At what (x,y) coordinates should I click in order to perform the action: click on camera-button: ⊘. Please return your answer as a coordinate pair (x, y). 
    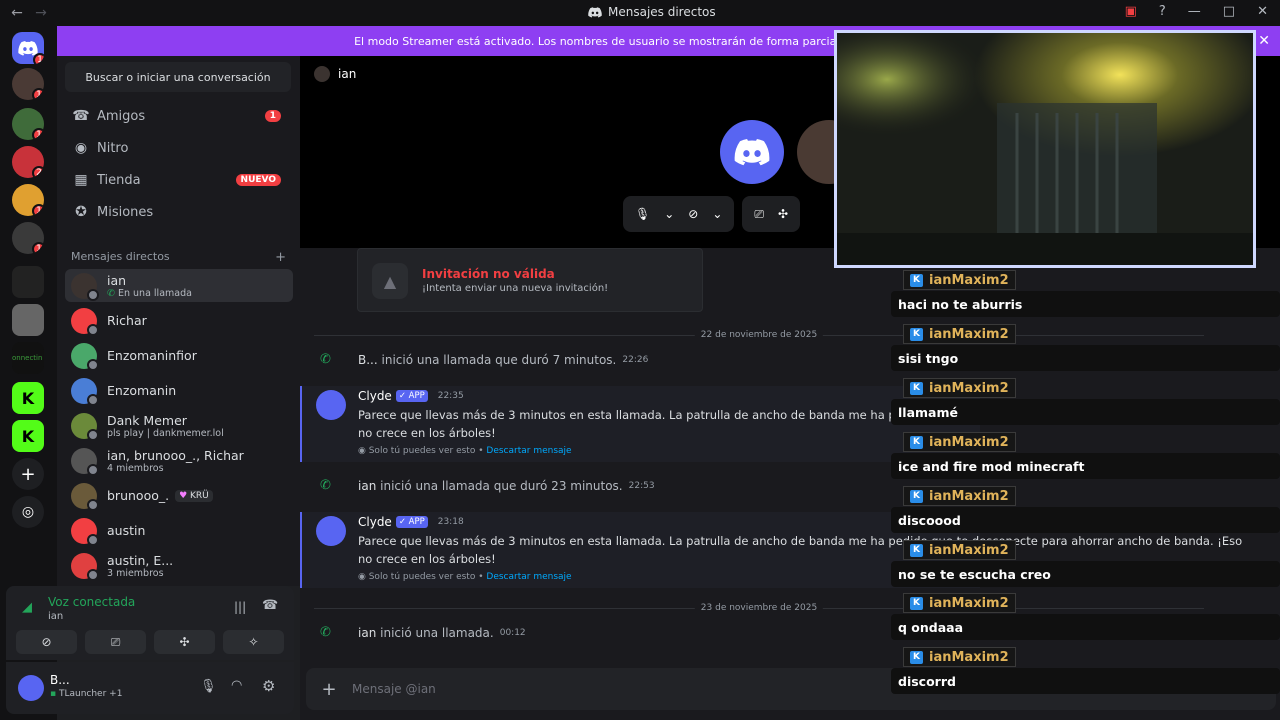
    Looking at the image, I should click on (46, 642).